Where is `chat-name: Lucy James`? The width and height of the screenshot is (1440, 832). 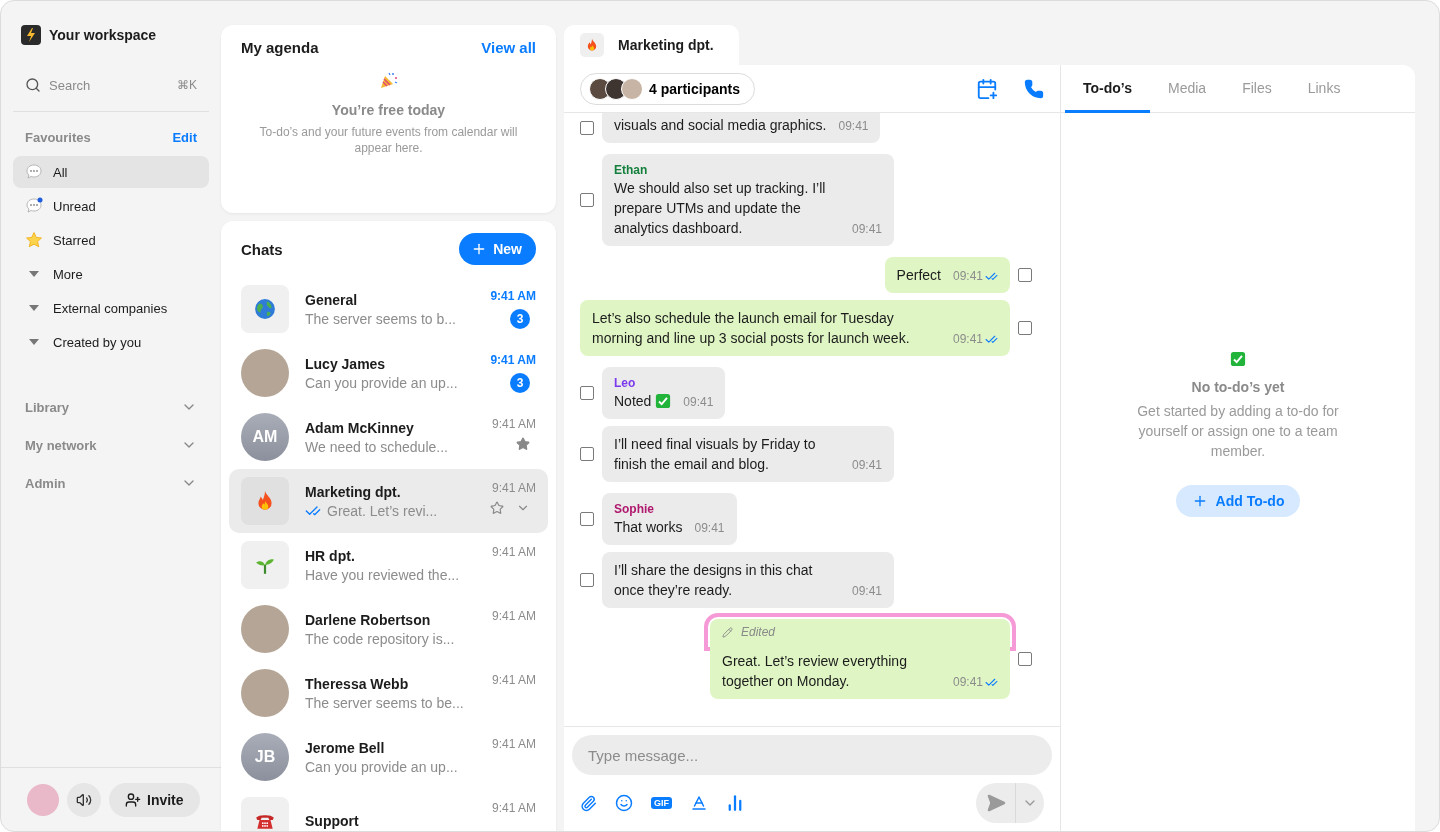 chat-name: Lucy James is located at coordinates (346, 363).